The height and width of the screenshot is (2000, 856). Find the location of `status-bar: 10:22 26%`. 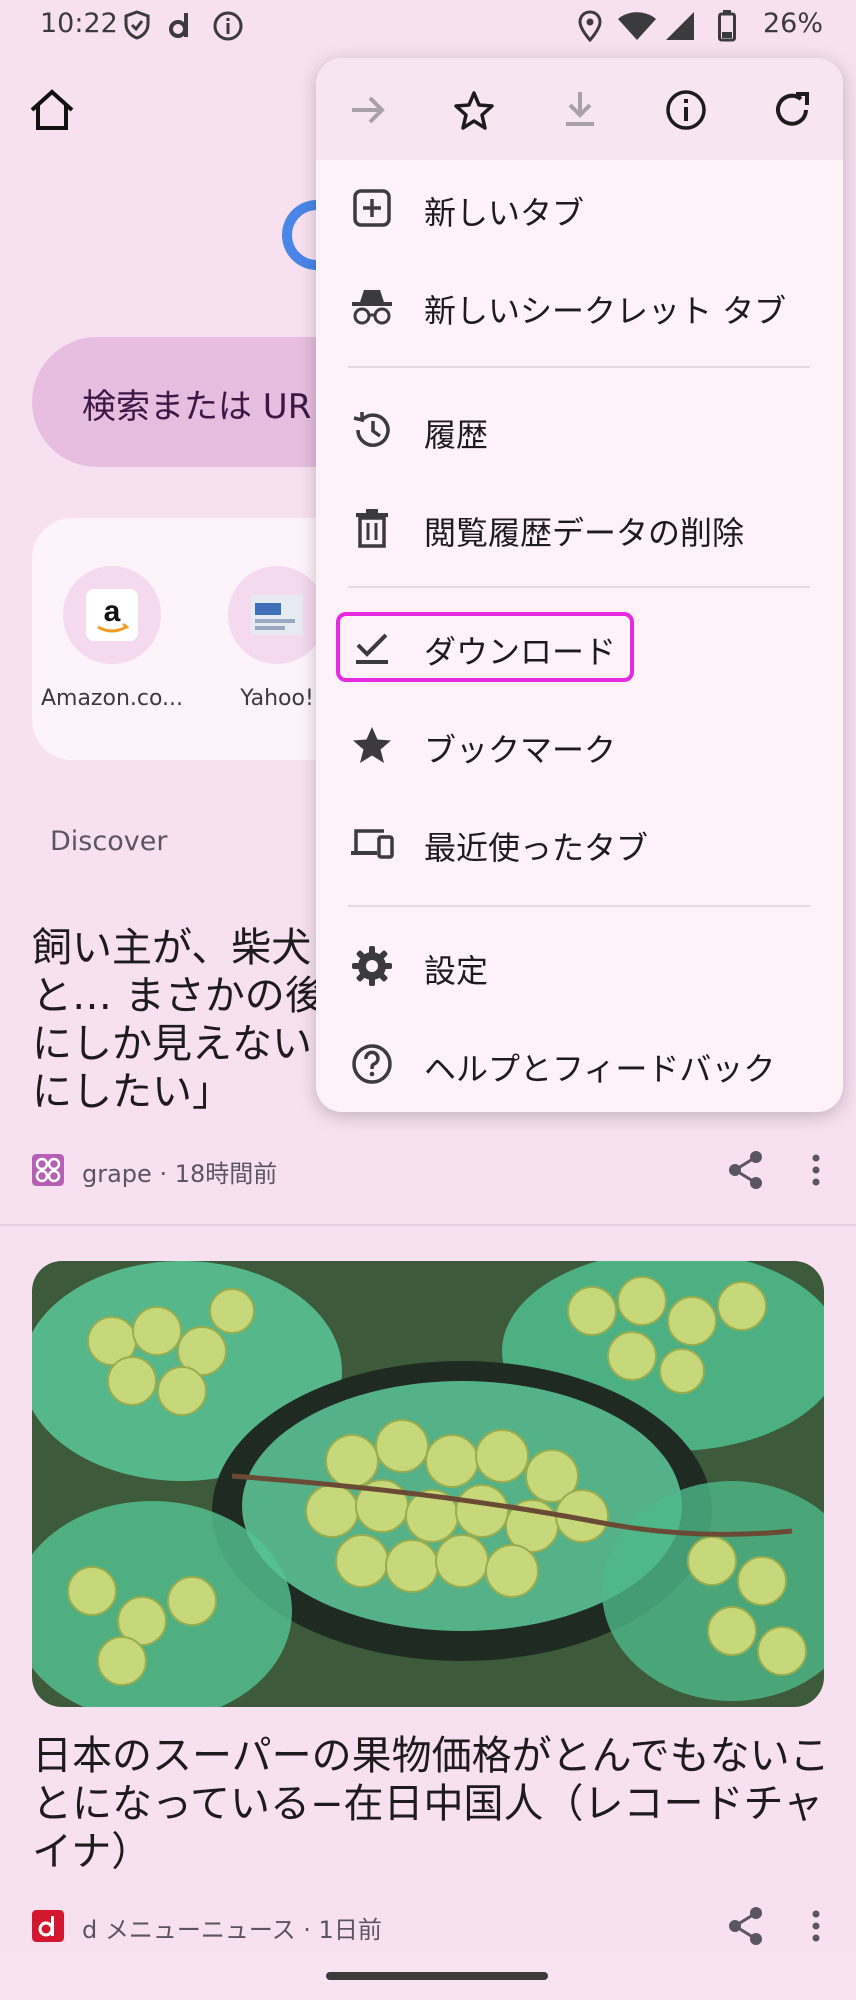

status-bar: 10:22 26% is located at coordinates (428, 26).